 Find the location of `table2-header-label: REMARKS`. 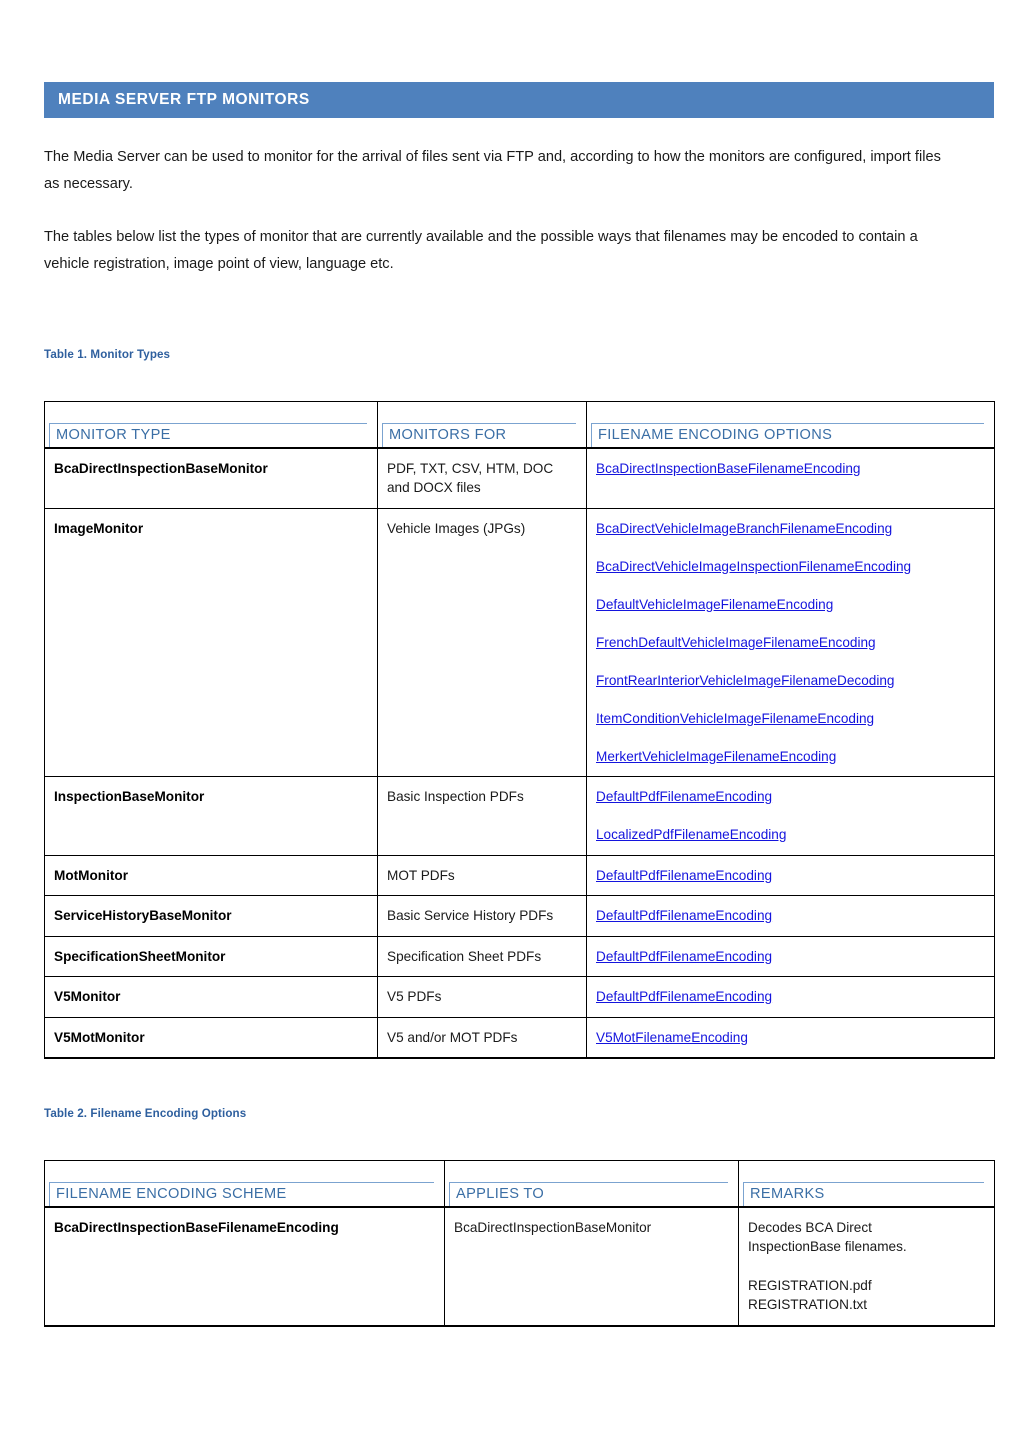

table2-header-label: REMARKS is located at coordinates (787, 1193).